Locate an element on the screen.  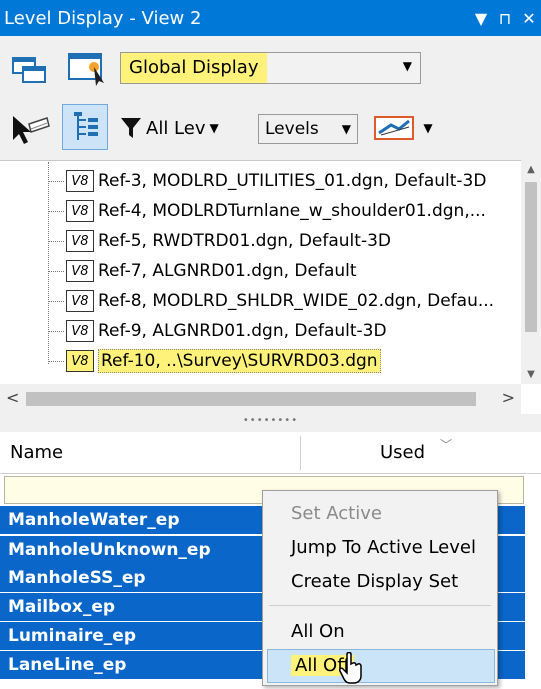
tree-item-ref-7: V8 Ref-7, ALGNRD01.dgn, Default is located at coordinates (202, 271).